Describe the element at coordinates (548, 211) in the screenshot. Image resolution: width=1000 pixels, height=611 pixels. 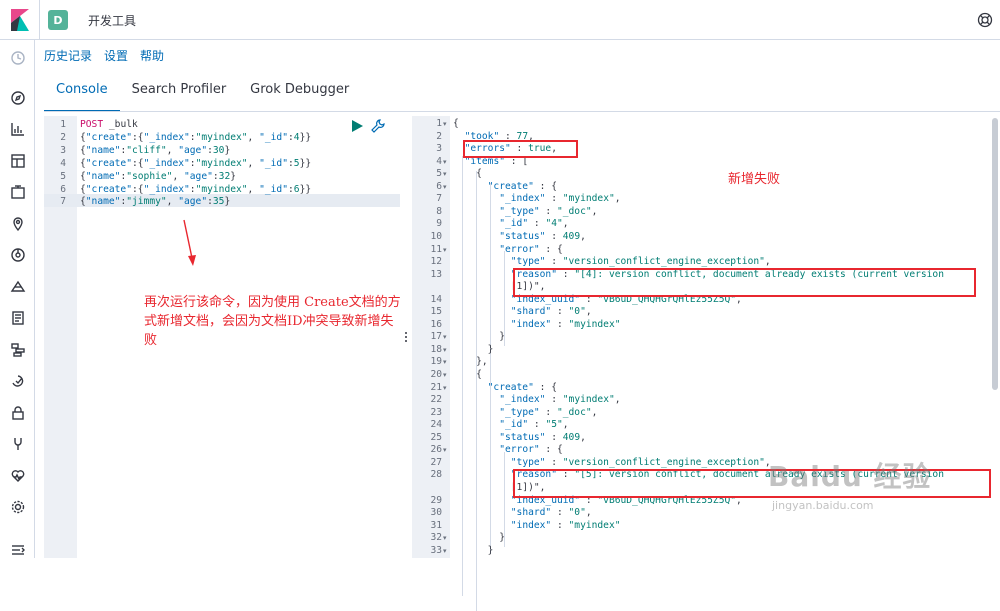
I see `output-line: "_type" : "_doc",` at that location.